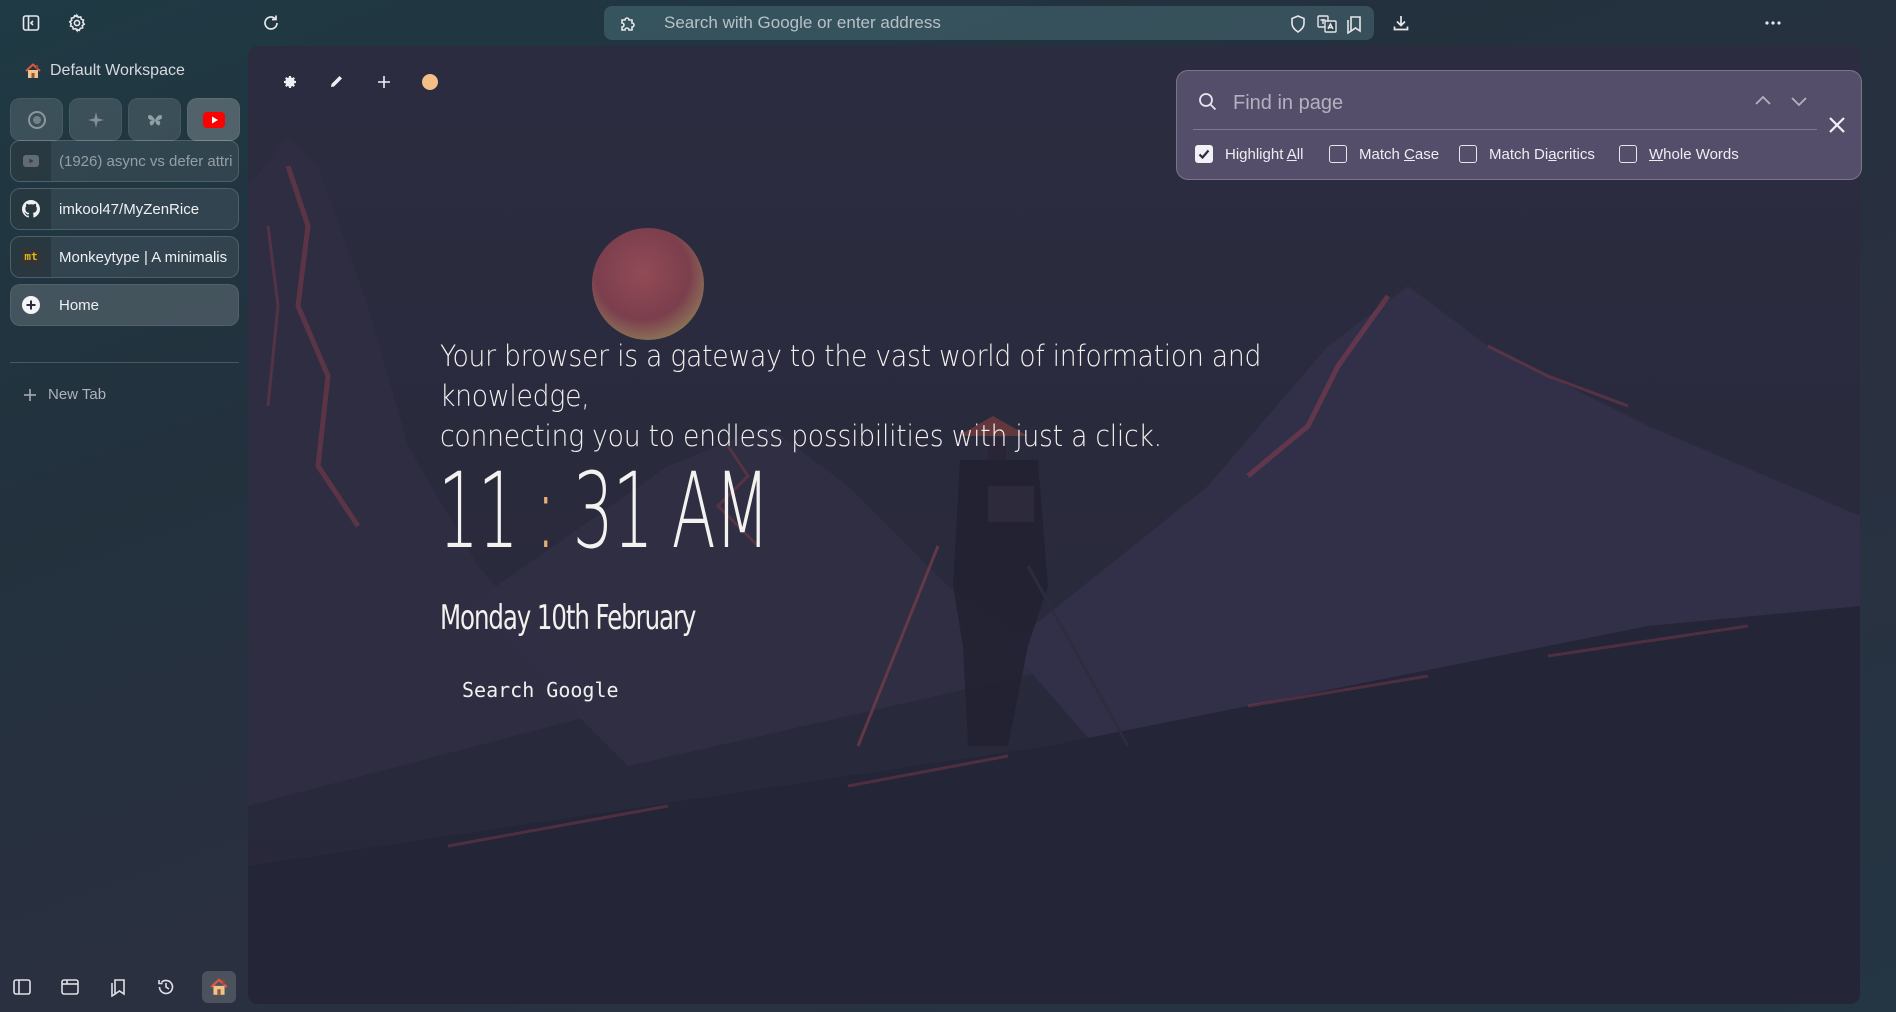 The width and height of the screenshot is (1896, 1012). Describe the element at coordinates (1409, 154) in the screenshot. I see `access-key: C` at that location.